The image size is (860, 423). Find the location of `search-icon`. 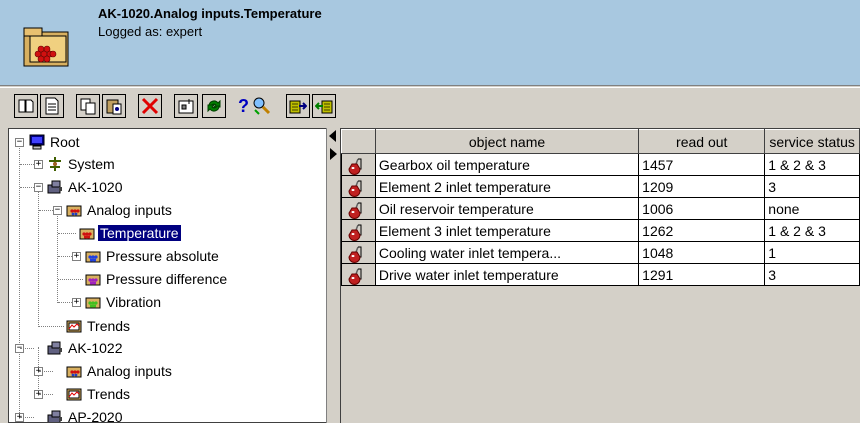

search-icon is located at coordinates (262, 106).